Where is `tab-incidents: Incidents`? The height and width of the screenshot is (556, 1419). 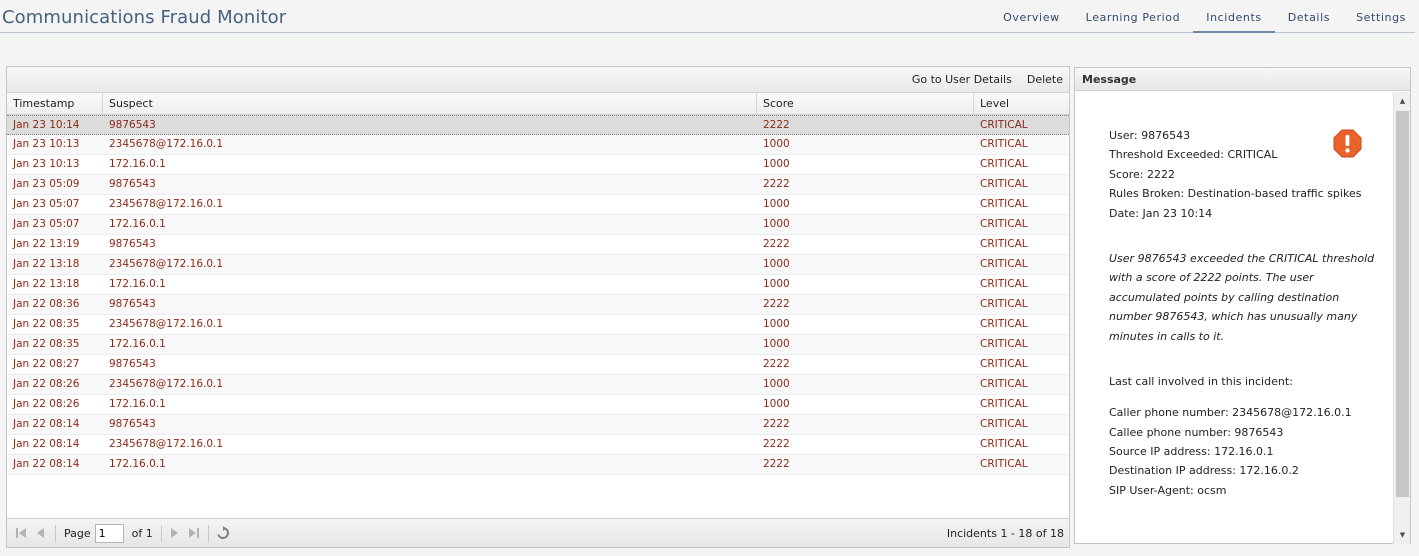
tab-incidents: Incidents is located at coordinates (1234, 16).